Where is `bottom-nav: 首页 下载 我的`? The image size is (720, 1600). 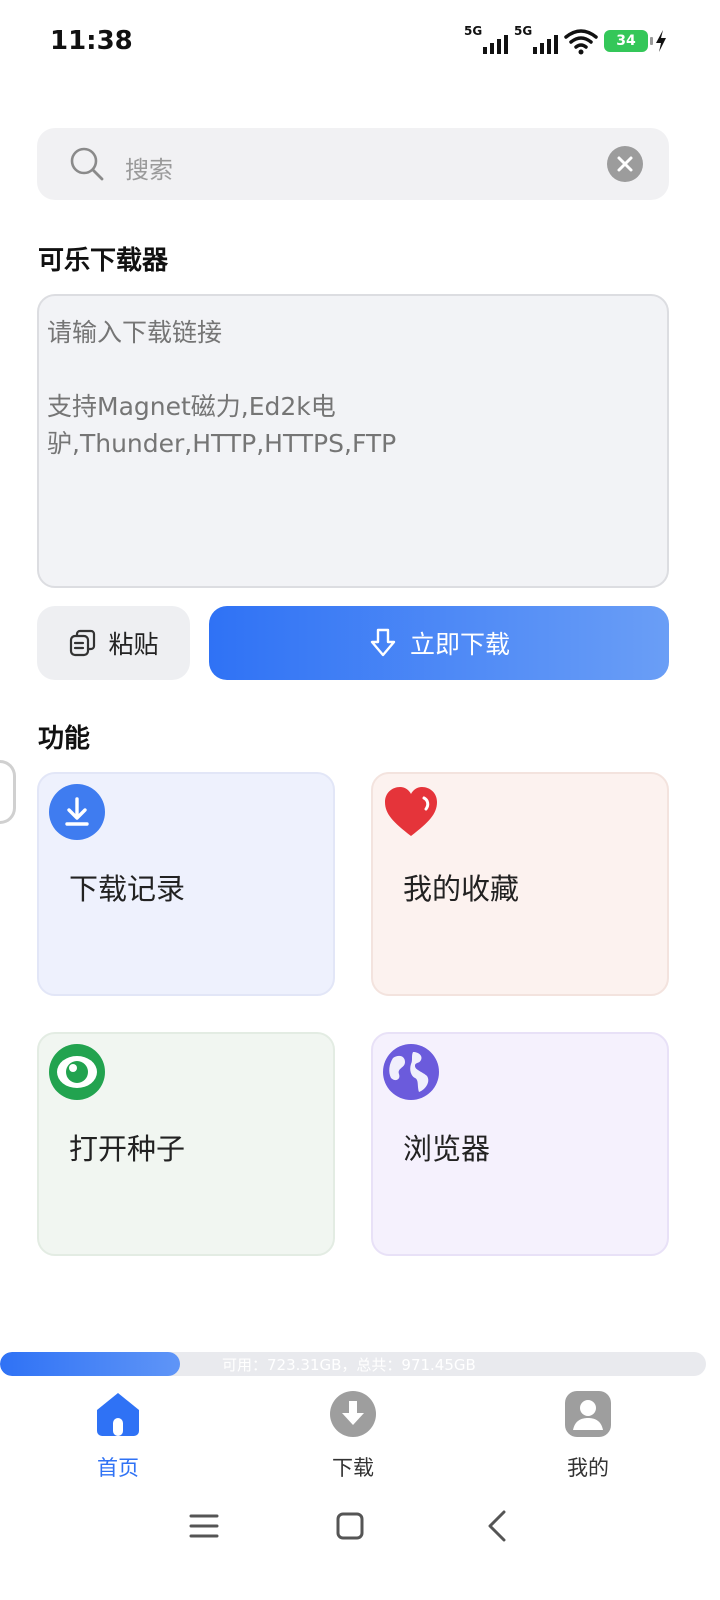
bottom-nav: 首页 下载 我的 is located at coordinates (360, 1433).